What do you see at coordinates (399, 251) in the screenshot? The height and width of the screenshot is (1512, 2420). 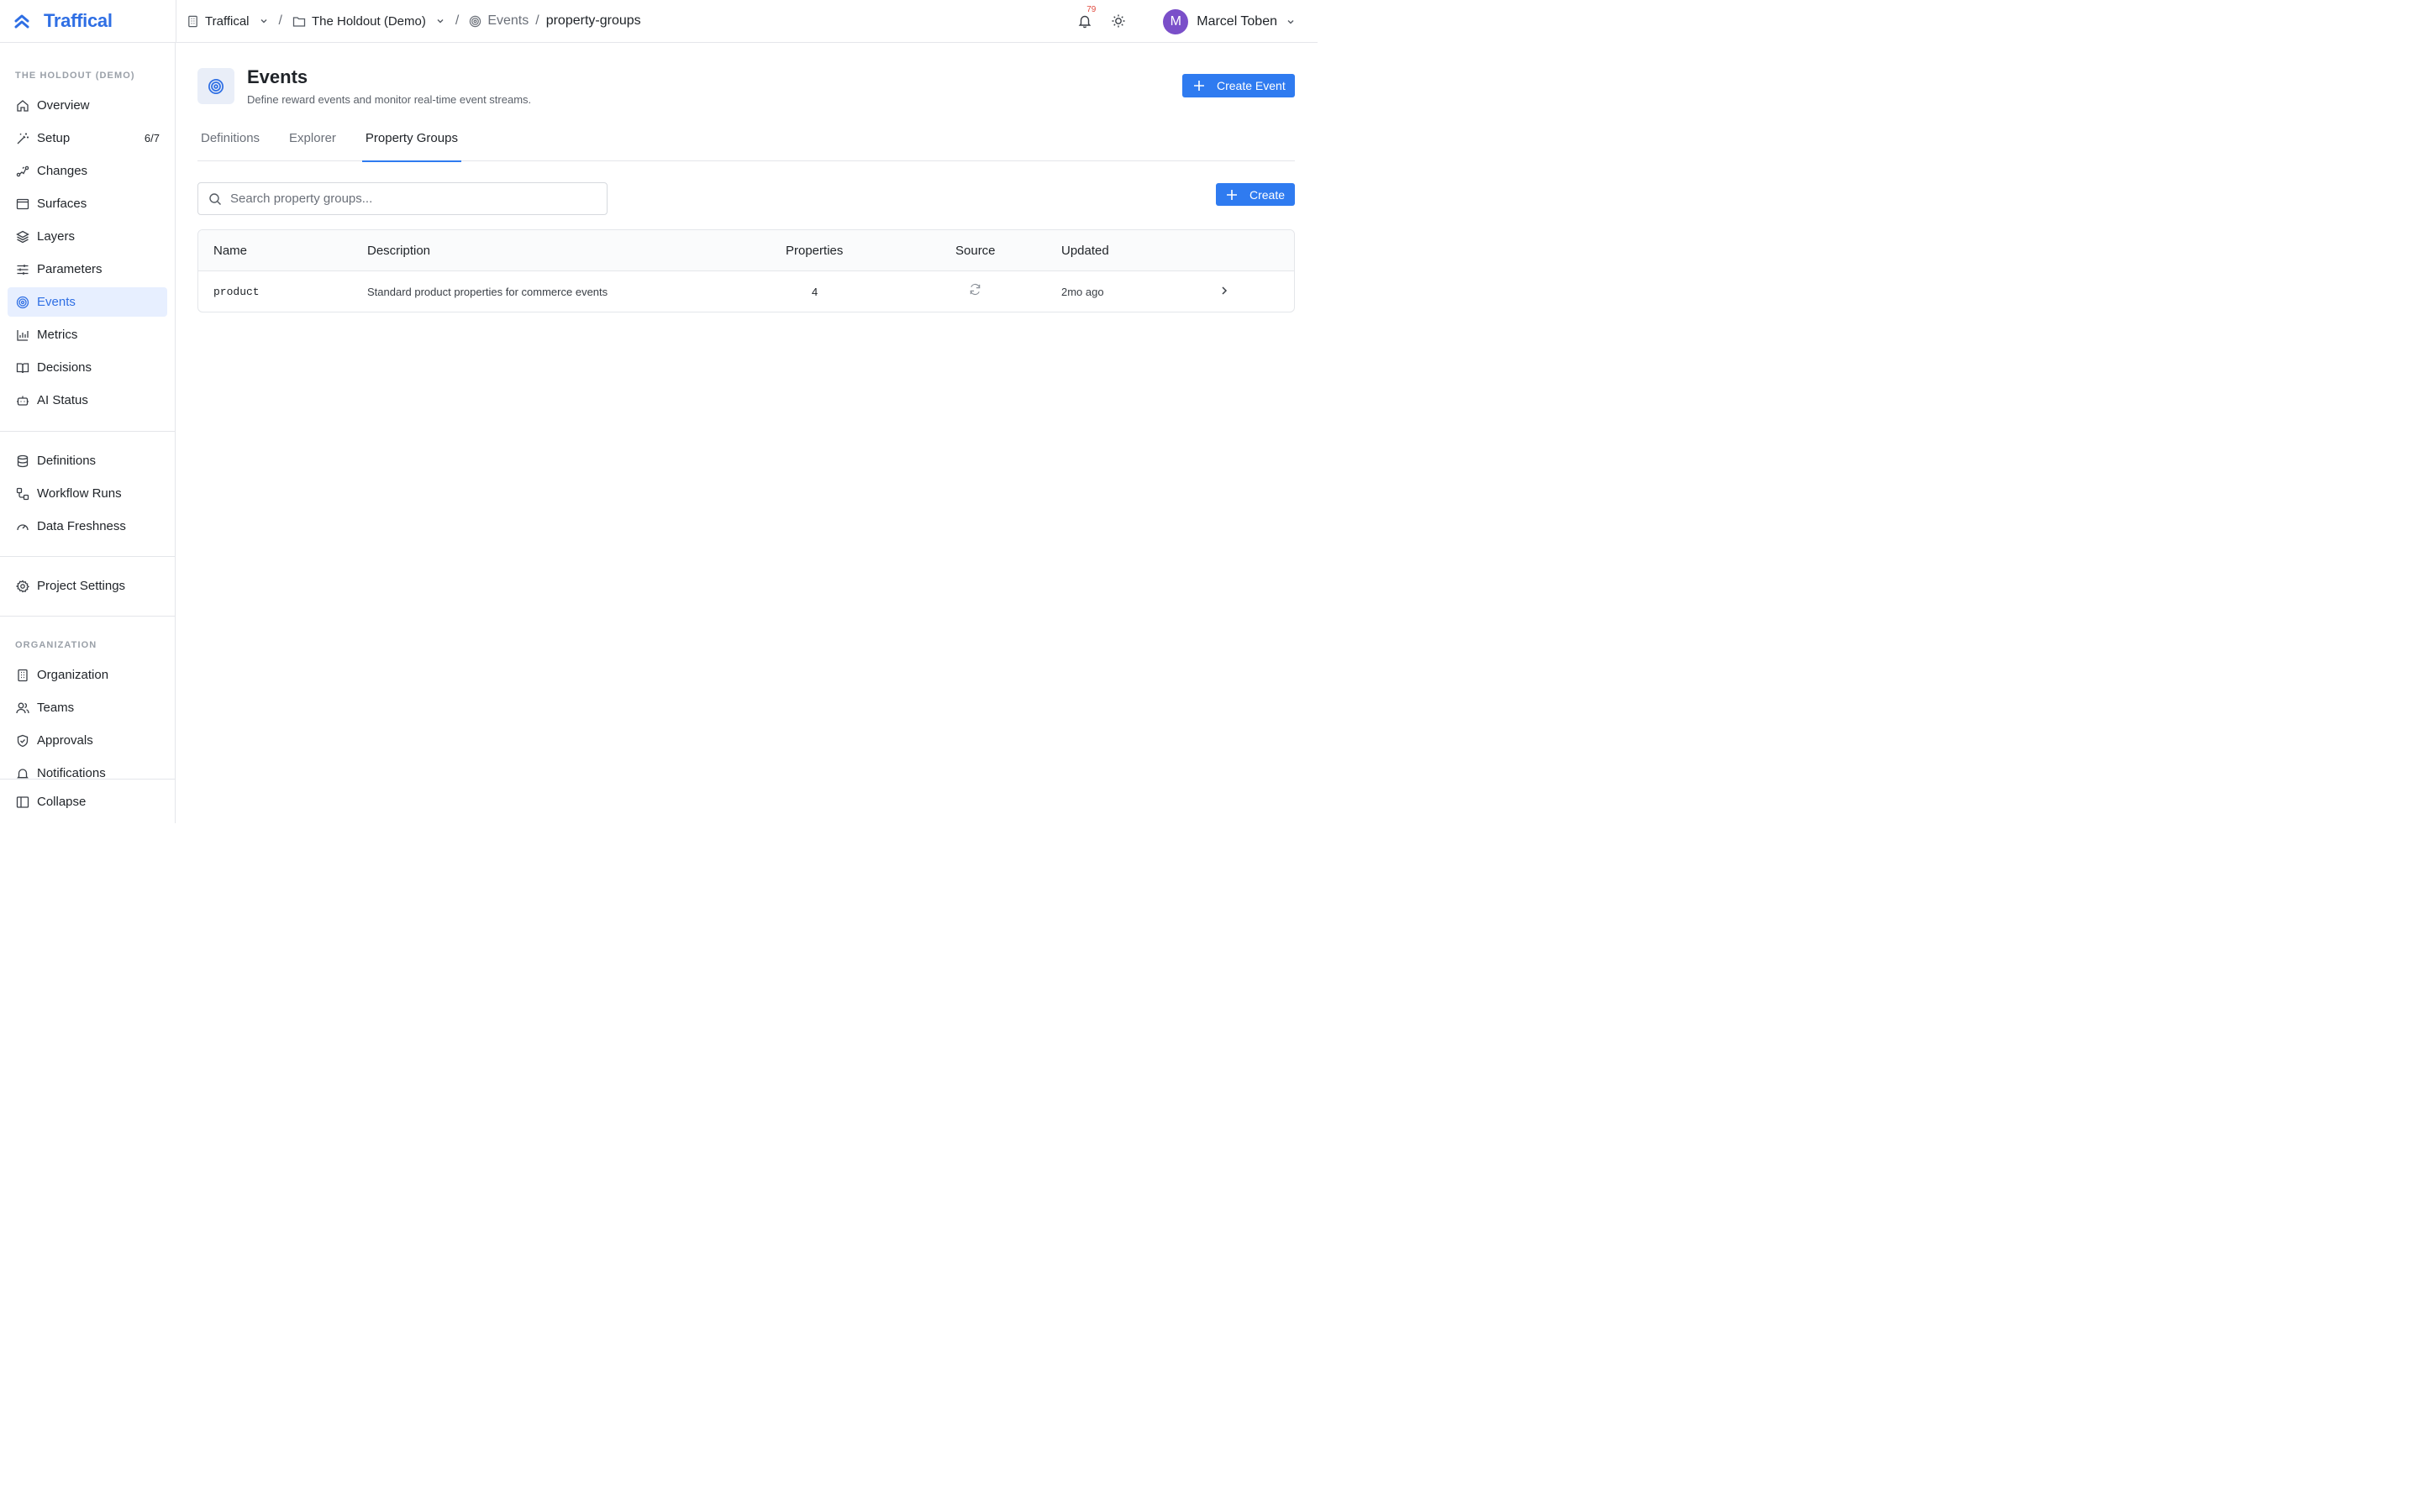 I see `column-header-description: Description` at bounding box center [399, 251].